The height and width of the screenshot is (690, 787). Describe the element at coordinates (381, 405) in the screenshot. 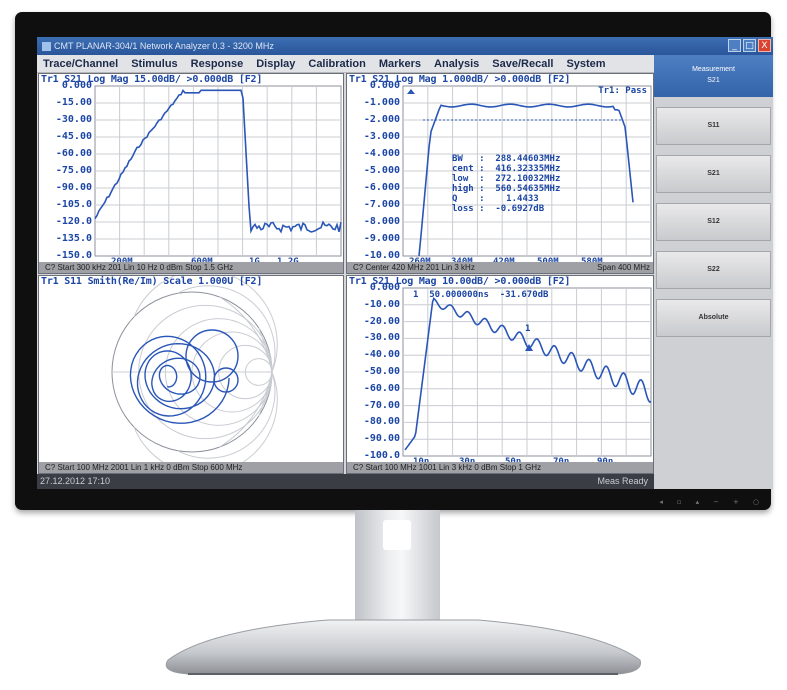

I see `y-tick-label: -70.00` at that location.